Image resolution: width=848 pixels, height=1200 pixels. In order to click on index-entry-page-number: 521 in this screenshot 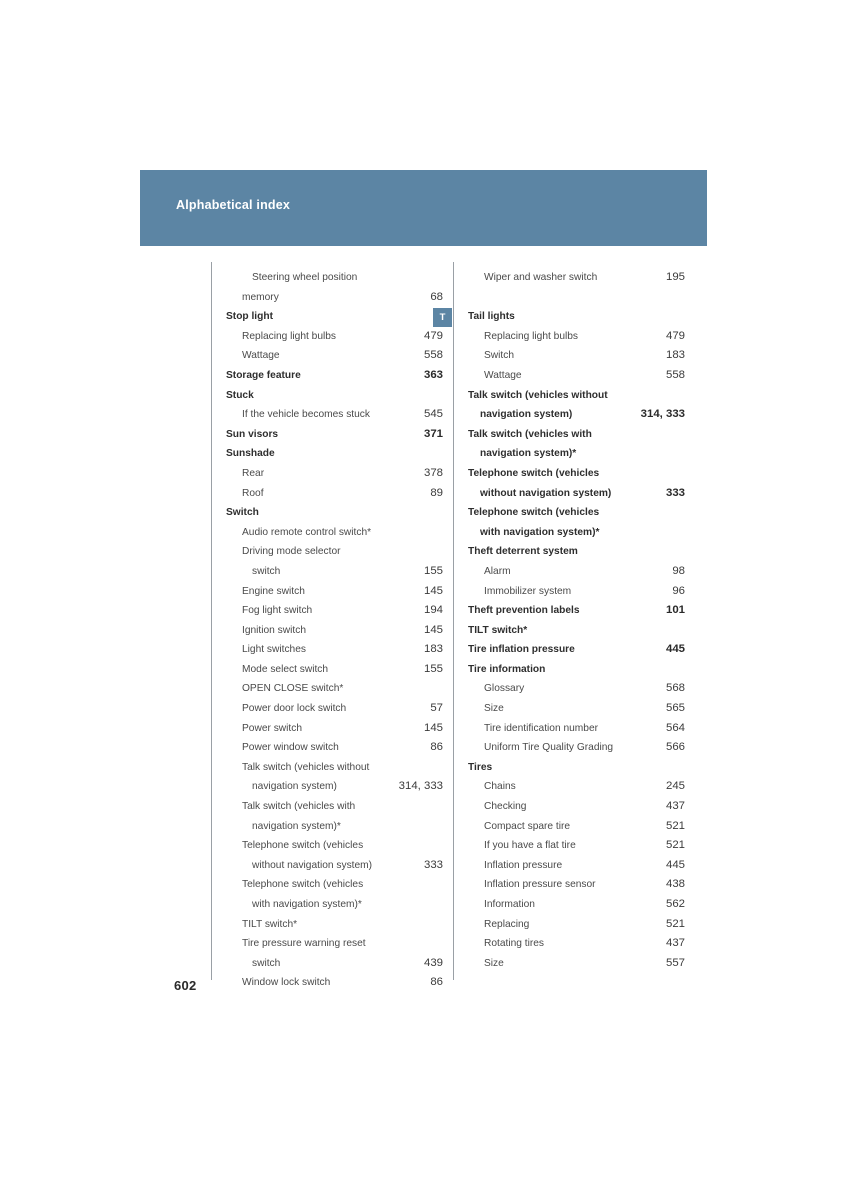, I will do `click(675, 825)`.